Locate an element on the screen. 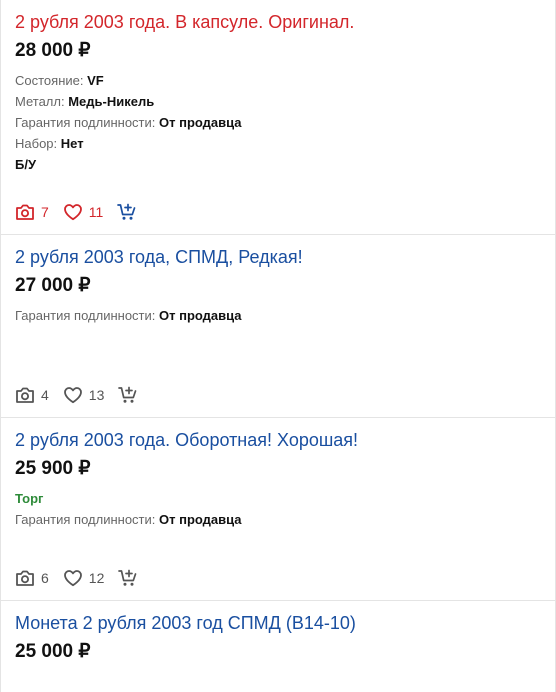  listing-actions: 7 11 is located at coordinates (83, 212).